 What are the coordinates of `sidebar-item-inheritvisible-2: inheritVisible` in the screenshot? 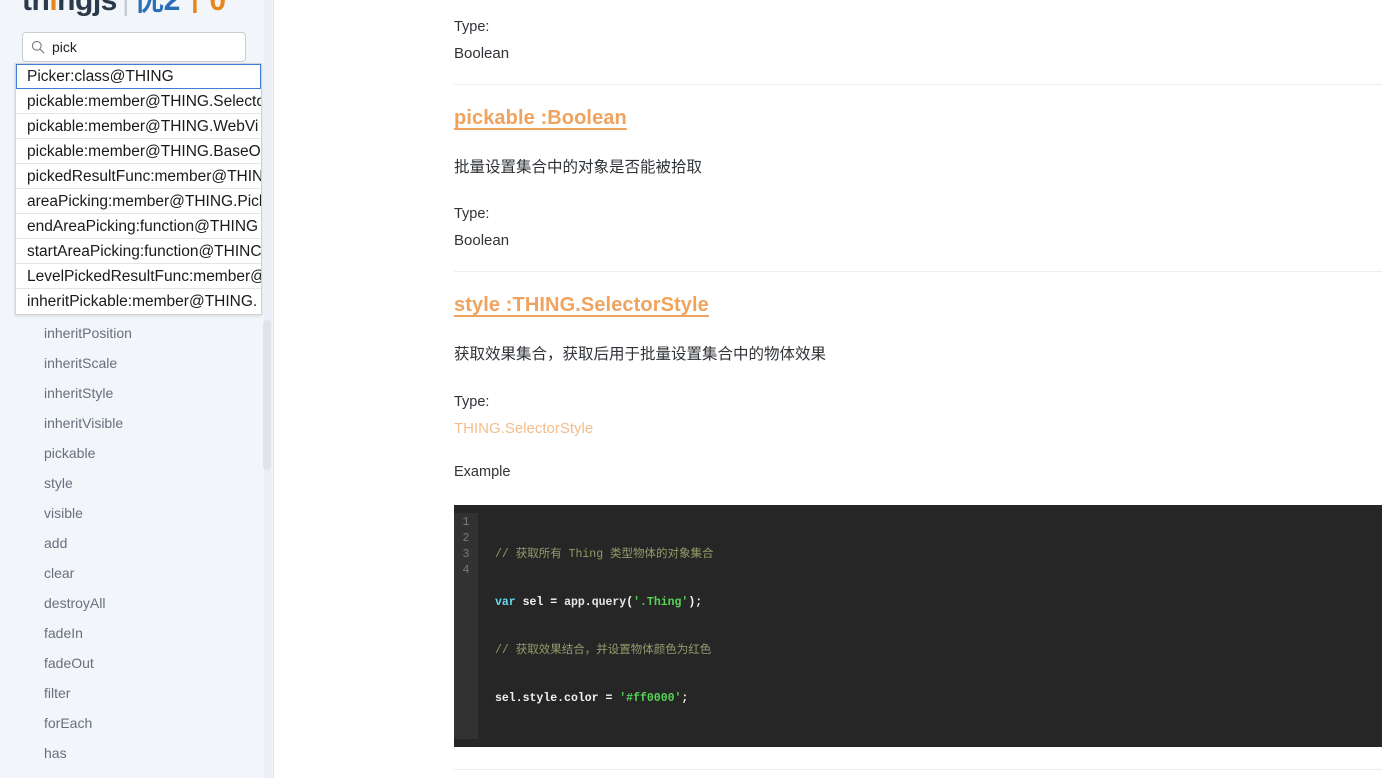 It's located at (144, 423).